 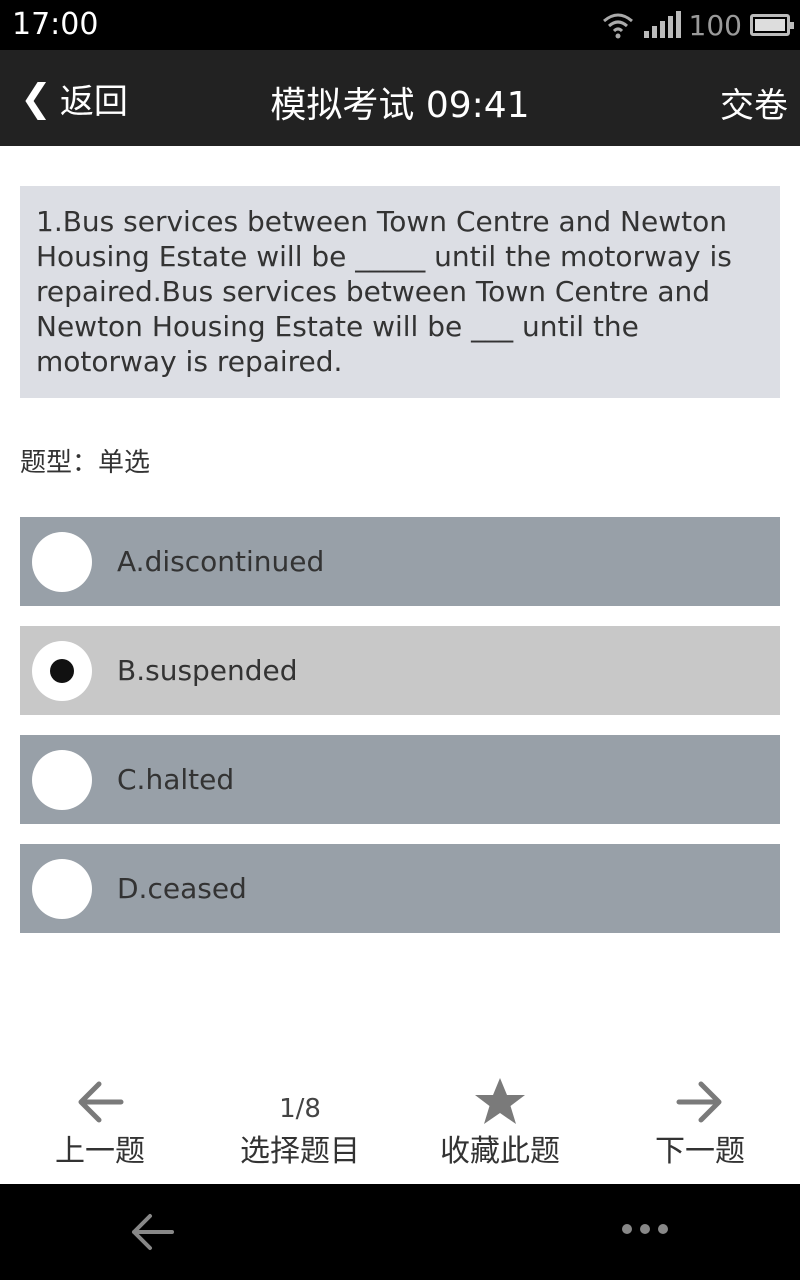 I want to click on page-title: 模拟考试 09:41, so click(x=400, y=105).